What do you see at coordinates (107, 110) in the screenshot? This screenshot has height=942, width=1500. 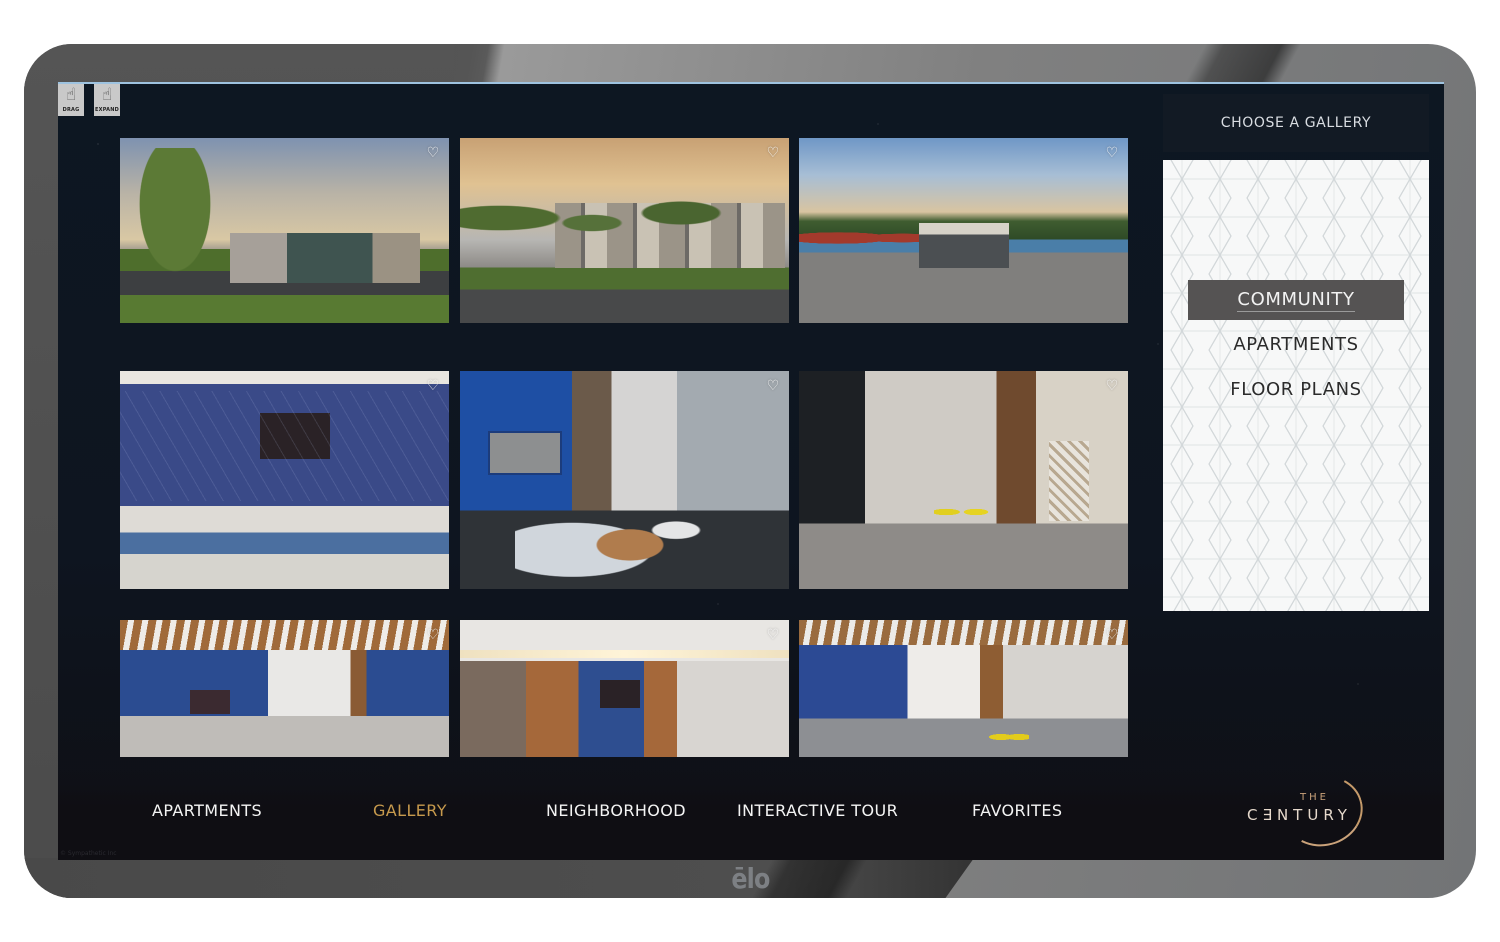 I see `expand-label: EXPAND` at bounding box center [107, 110].